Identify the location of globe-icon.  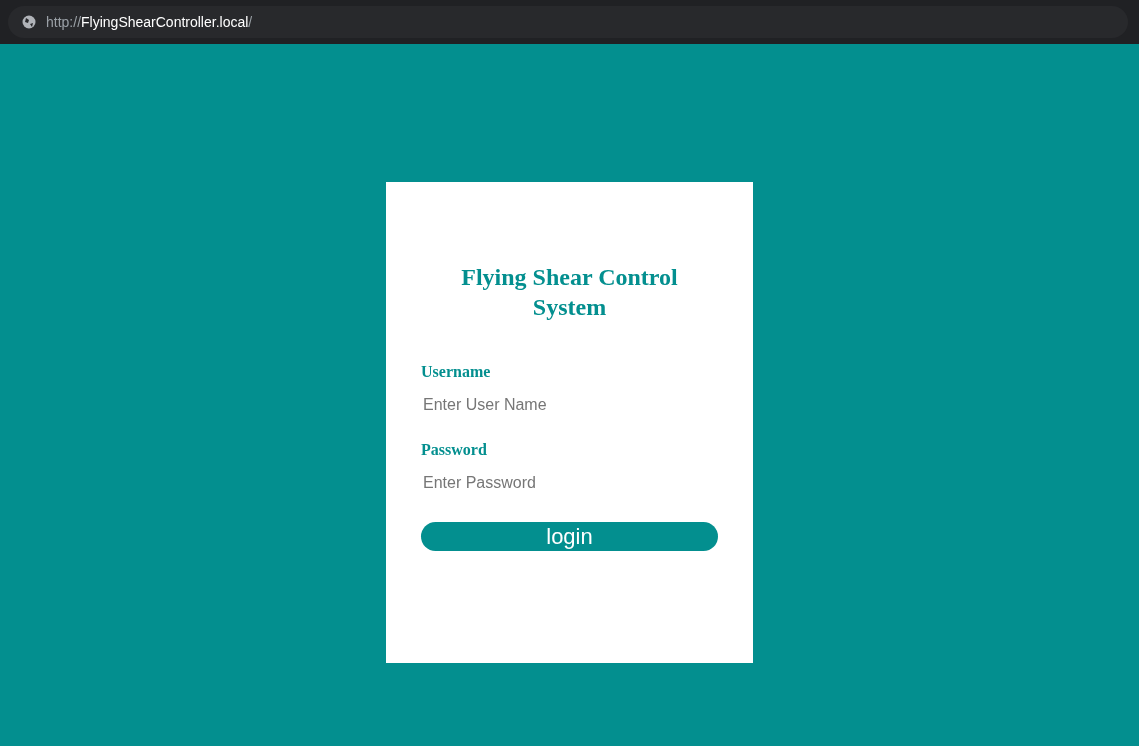
(29, 22).